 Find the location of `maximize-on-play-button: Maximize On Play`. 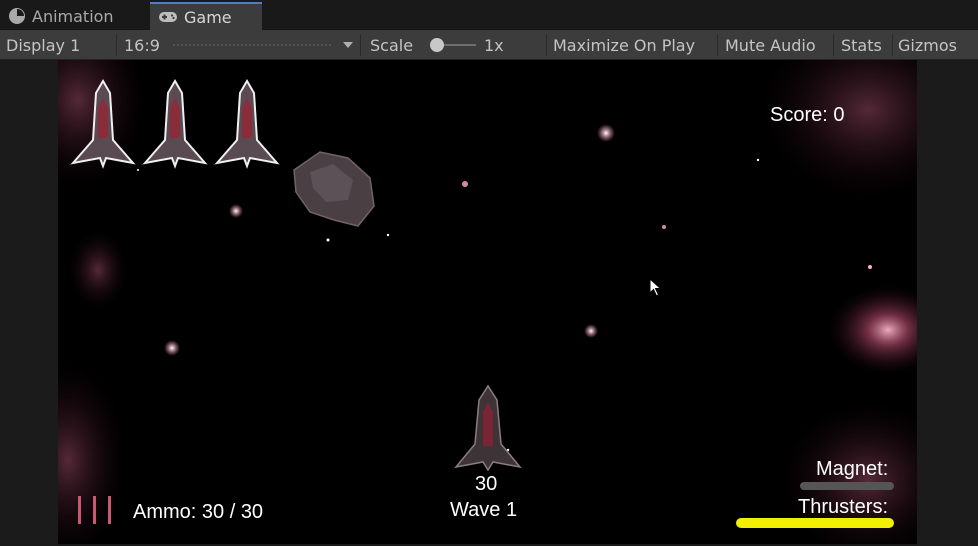

maximize-on-play-button: Maximize On Play is located at coordinates (624, 45).